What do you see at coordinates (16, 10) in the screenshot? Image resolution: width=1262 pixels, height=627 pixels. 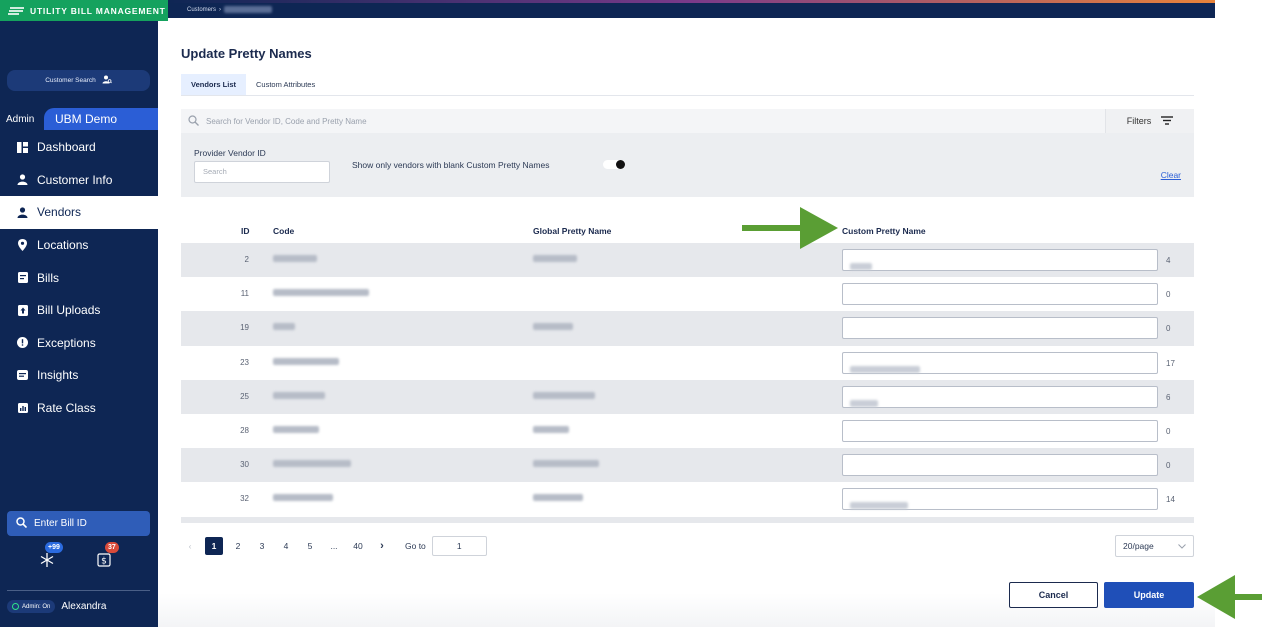 I see `brand-stripes-icon` at bounding box center [16, 10].